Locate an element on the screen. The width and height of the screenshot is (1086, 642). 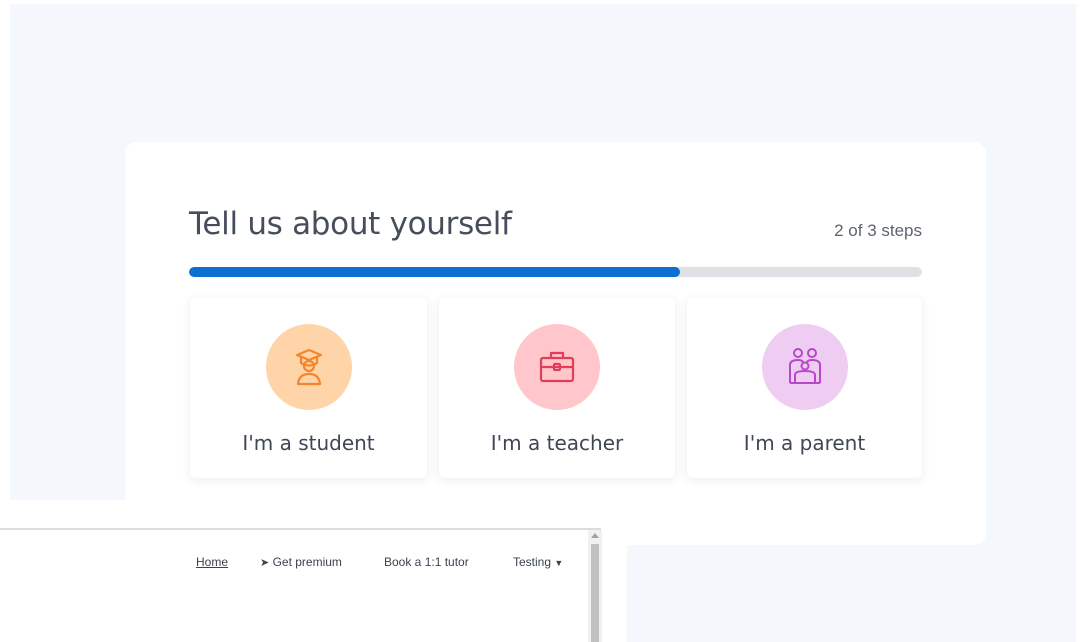
get-premium-link: Get premium is located at coordinates (307, 562).